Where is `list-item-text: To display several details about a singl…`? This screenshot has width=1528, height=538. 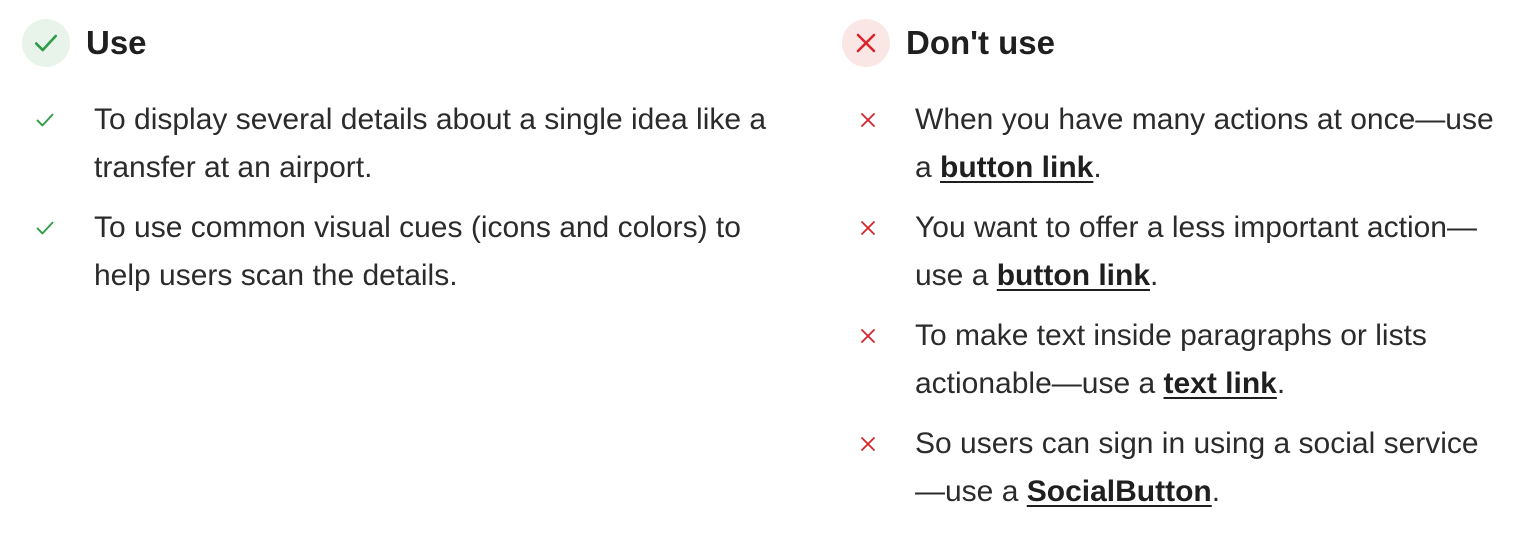
list-item-text: To display several details about a singl… is located at coordinates (430, 143).